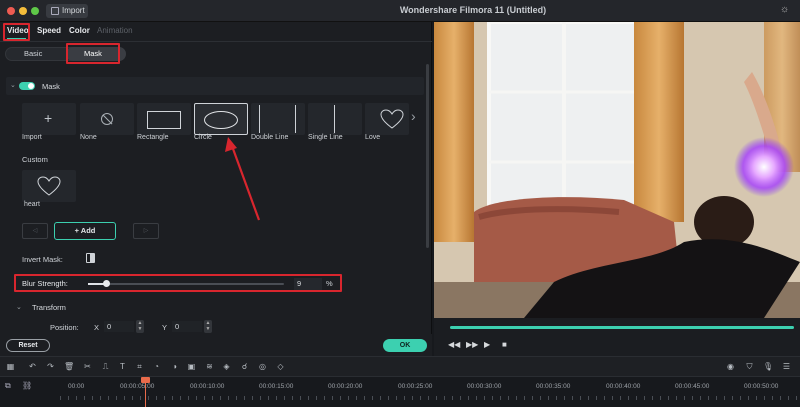  Describe the element at coordinates (730, 366) in the screenshot. I see `render-icon: ◉` at that location.